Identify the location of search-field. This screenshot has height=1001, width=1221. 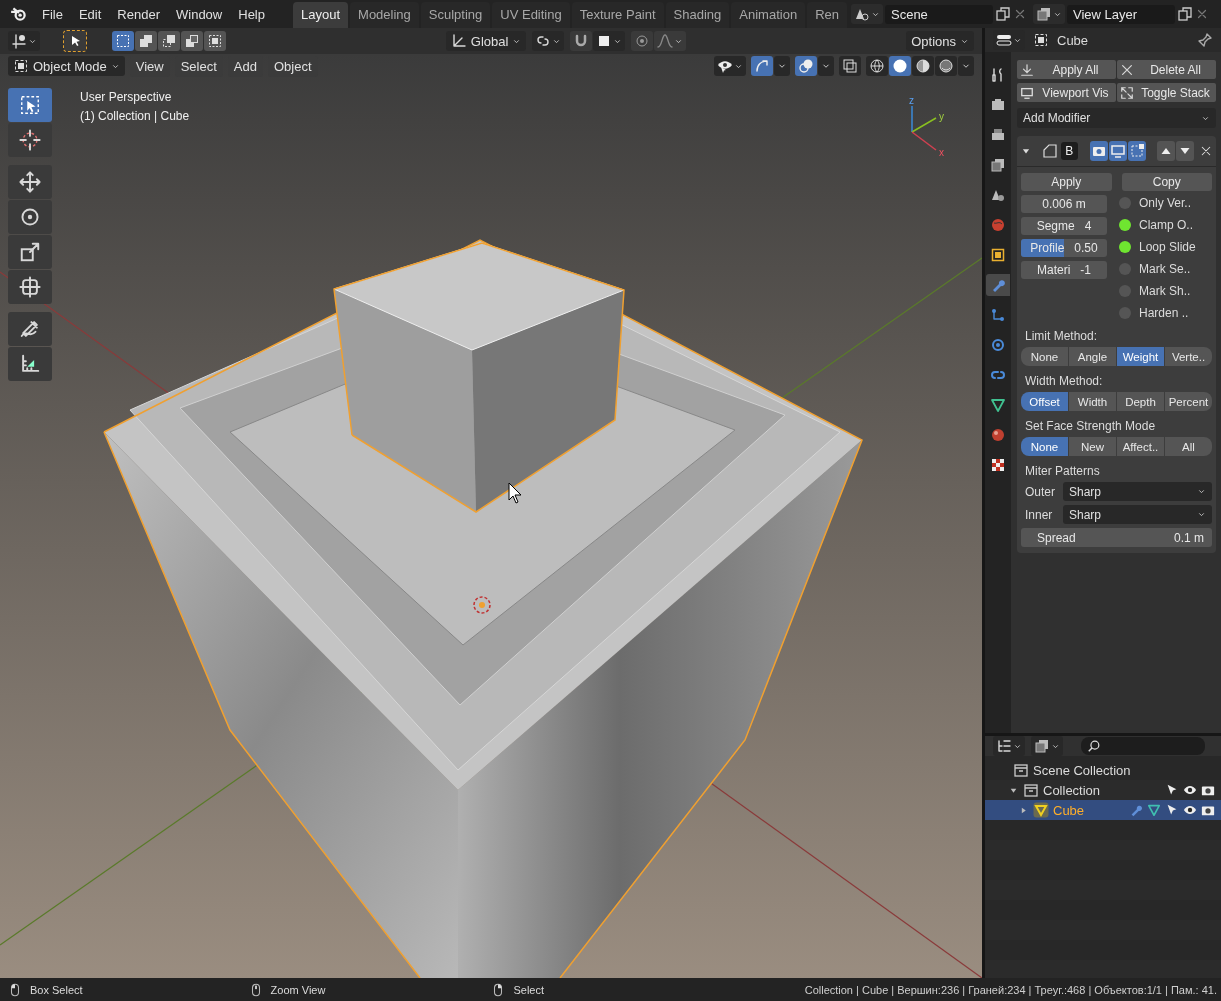
(1143, 746).